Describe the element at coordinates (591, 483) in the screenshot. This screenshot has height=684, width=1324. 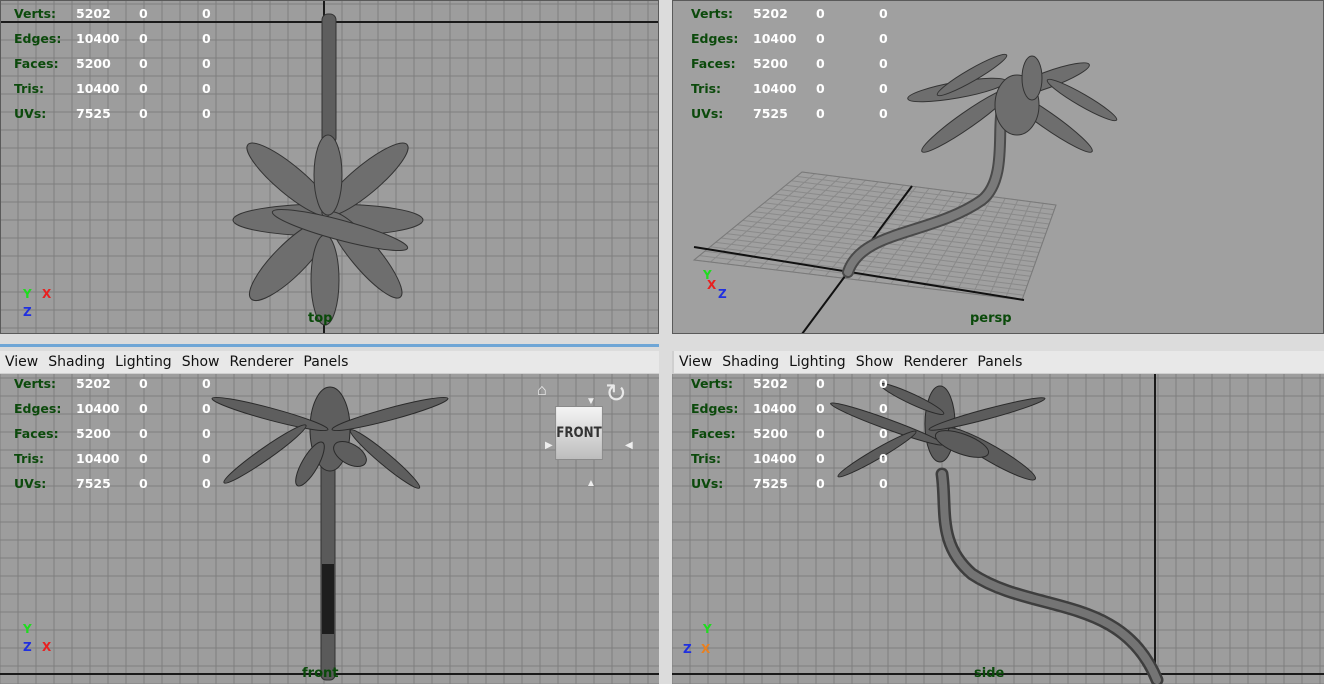
I see `arrow-down-icon: ▲` at that location.